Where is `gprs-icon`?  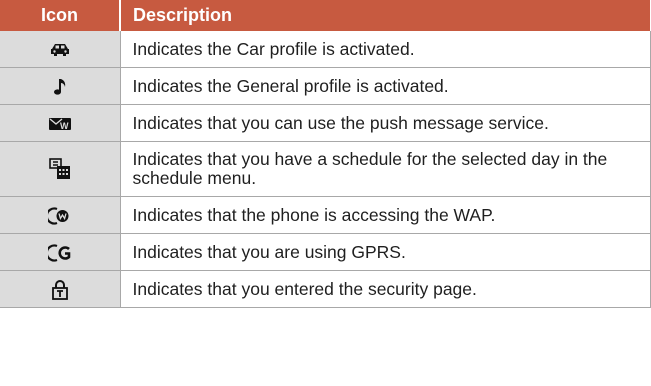 gprs-icon is located at coordinates (59, 253).